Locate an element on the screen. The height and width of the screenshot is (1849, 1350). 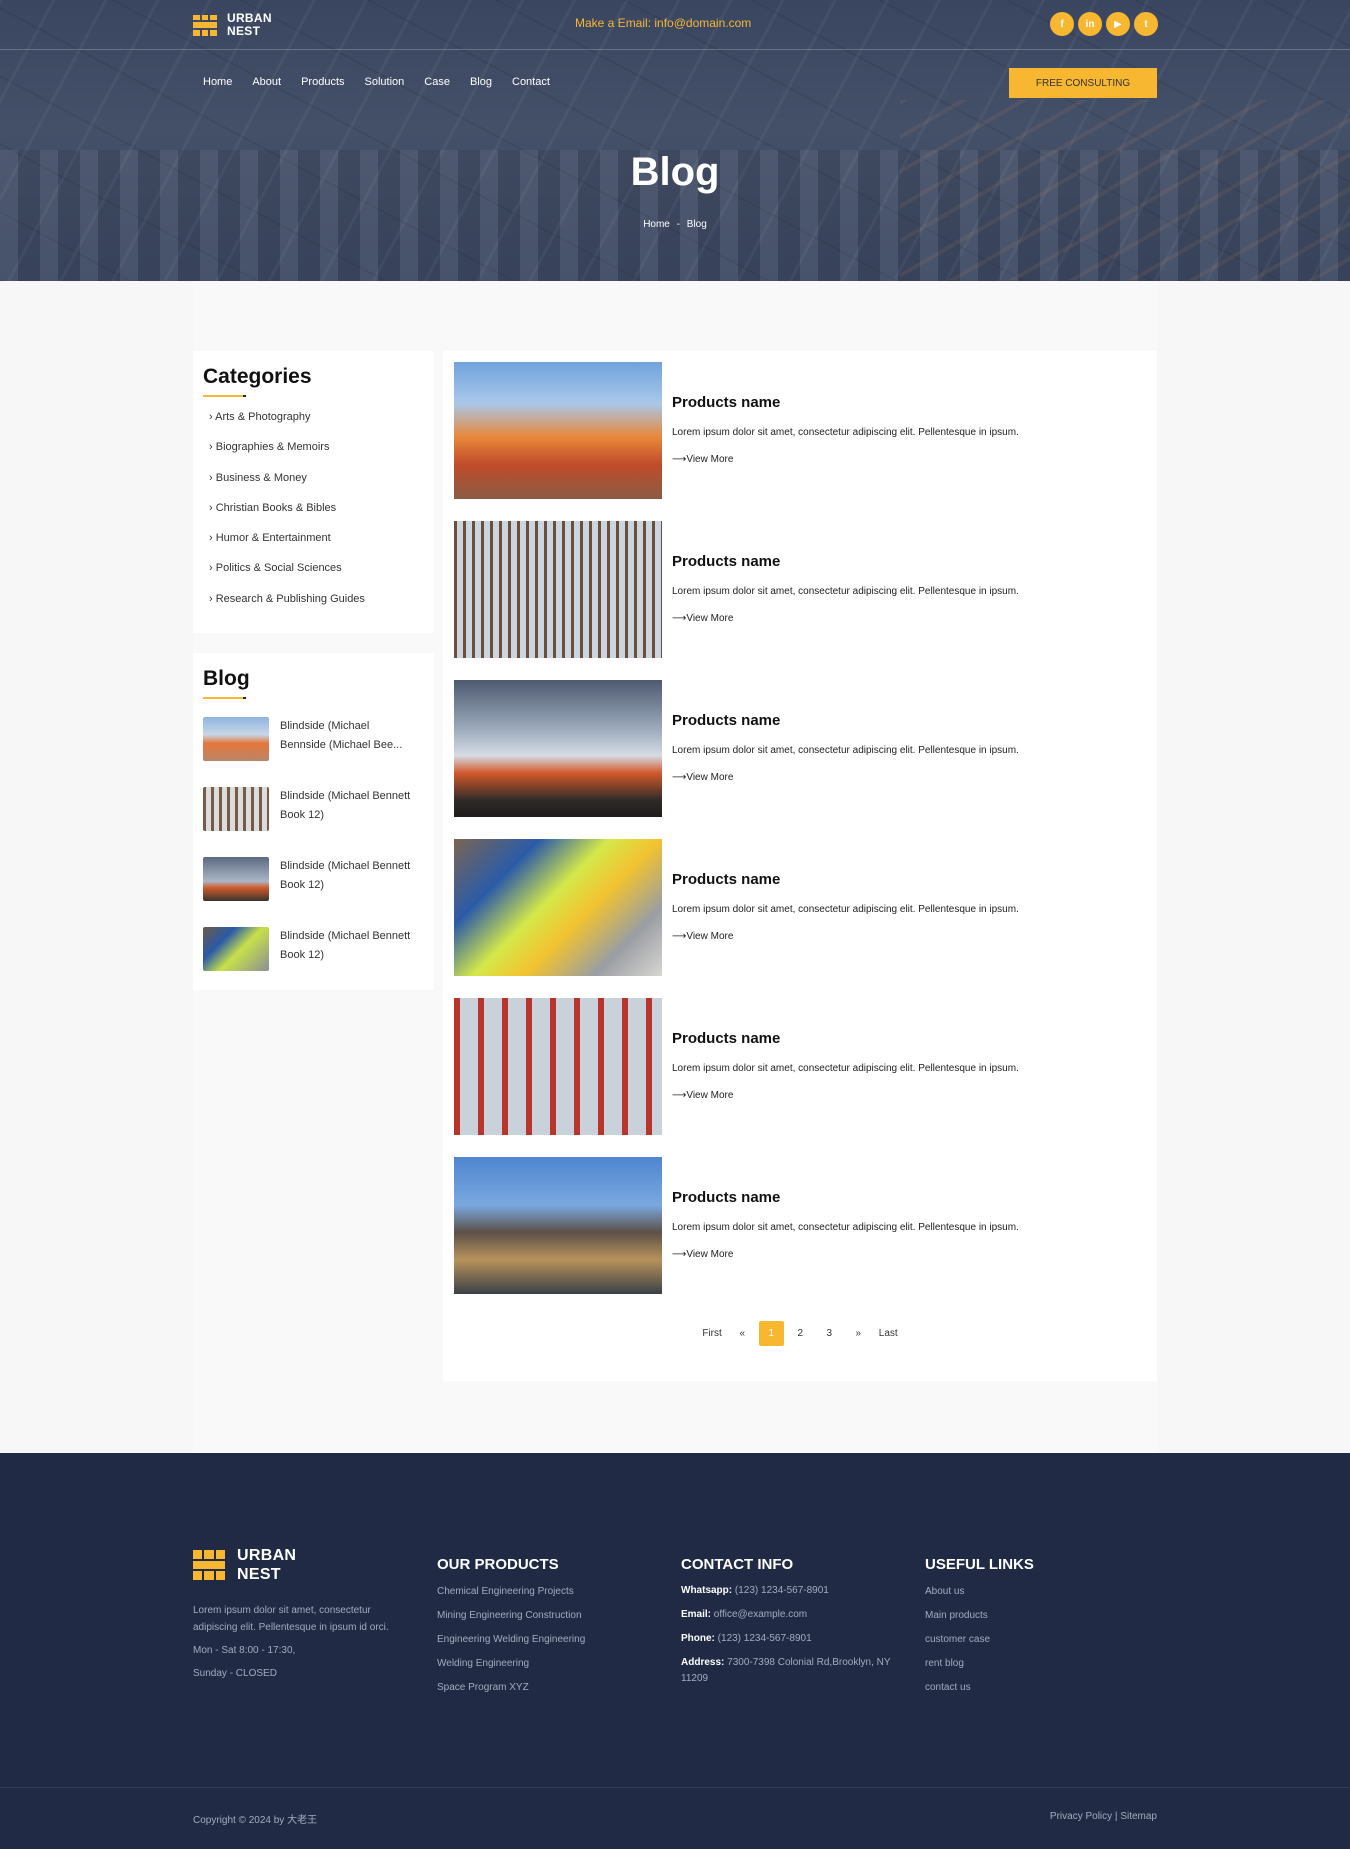
footer-link-products: Main products is located at coordinates (1025, 1619).